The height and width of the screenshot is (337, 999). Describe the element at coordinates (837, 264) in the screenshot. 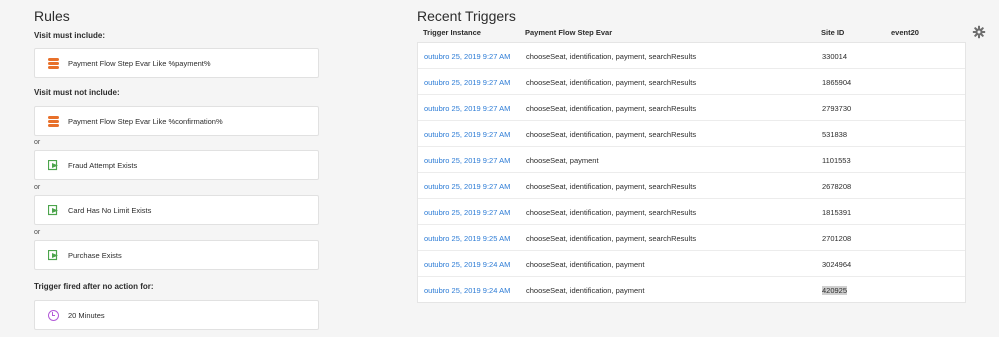

I see `site-id-cell: 3024964` at that location.